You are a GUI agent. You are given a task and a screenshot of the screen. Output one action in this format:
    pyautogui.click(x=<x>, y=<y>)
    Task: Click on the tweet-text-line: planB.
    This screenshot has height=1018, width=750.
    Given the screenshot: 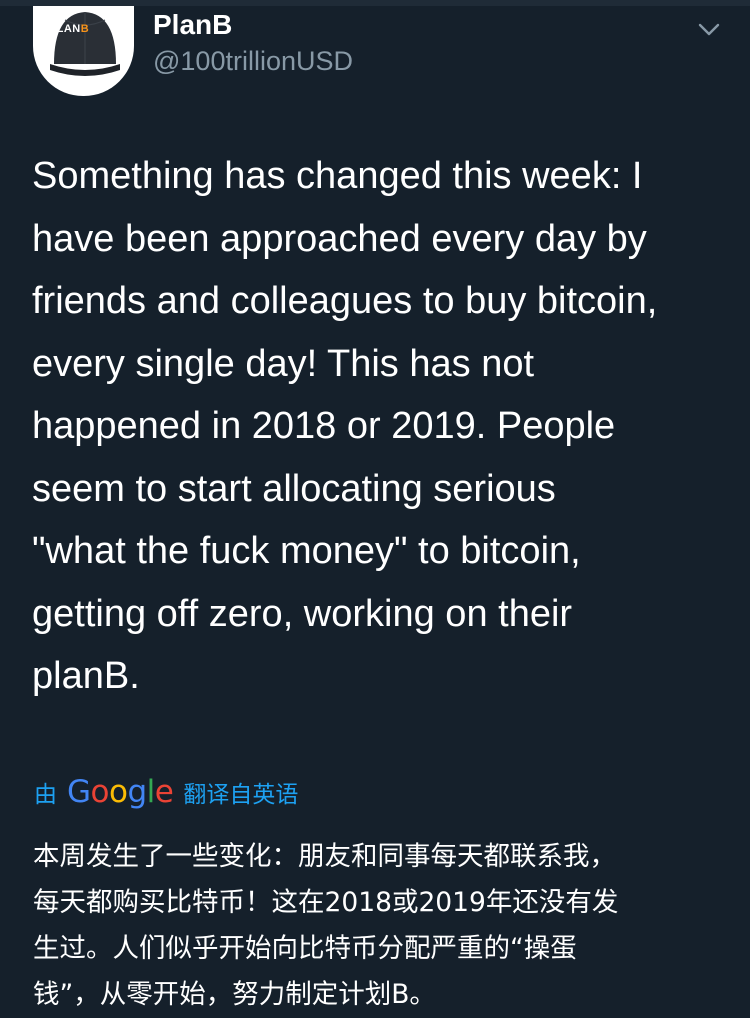 What is the action you would take?
    pyautogui.click(x=86, y=676)
    